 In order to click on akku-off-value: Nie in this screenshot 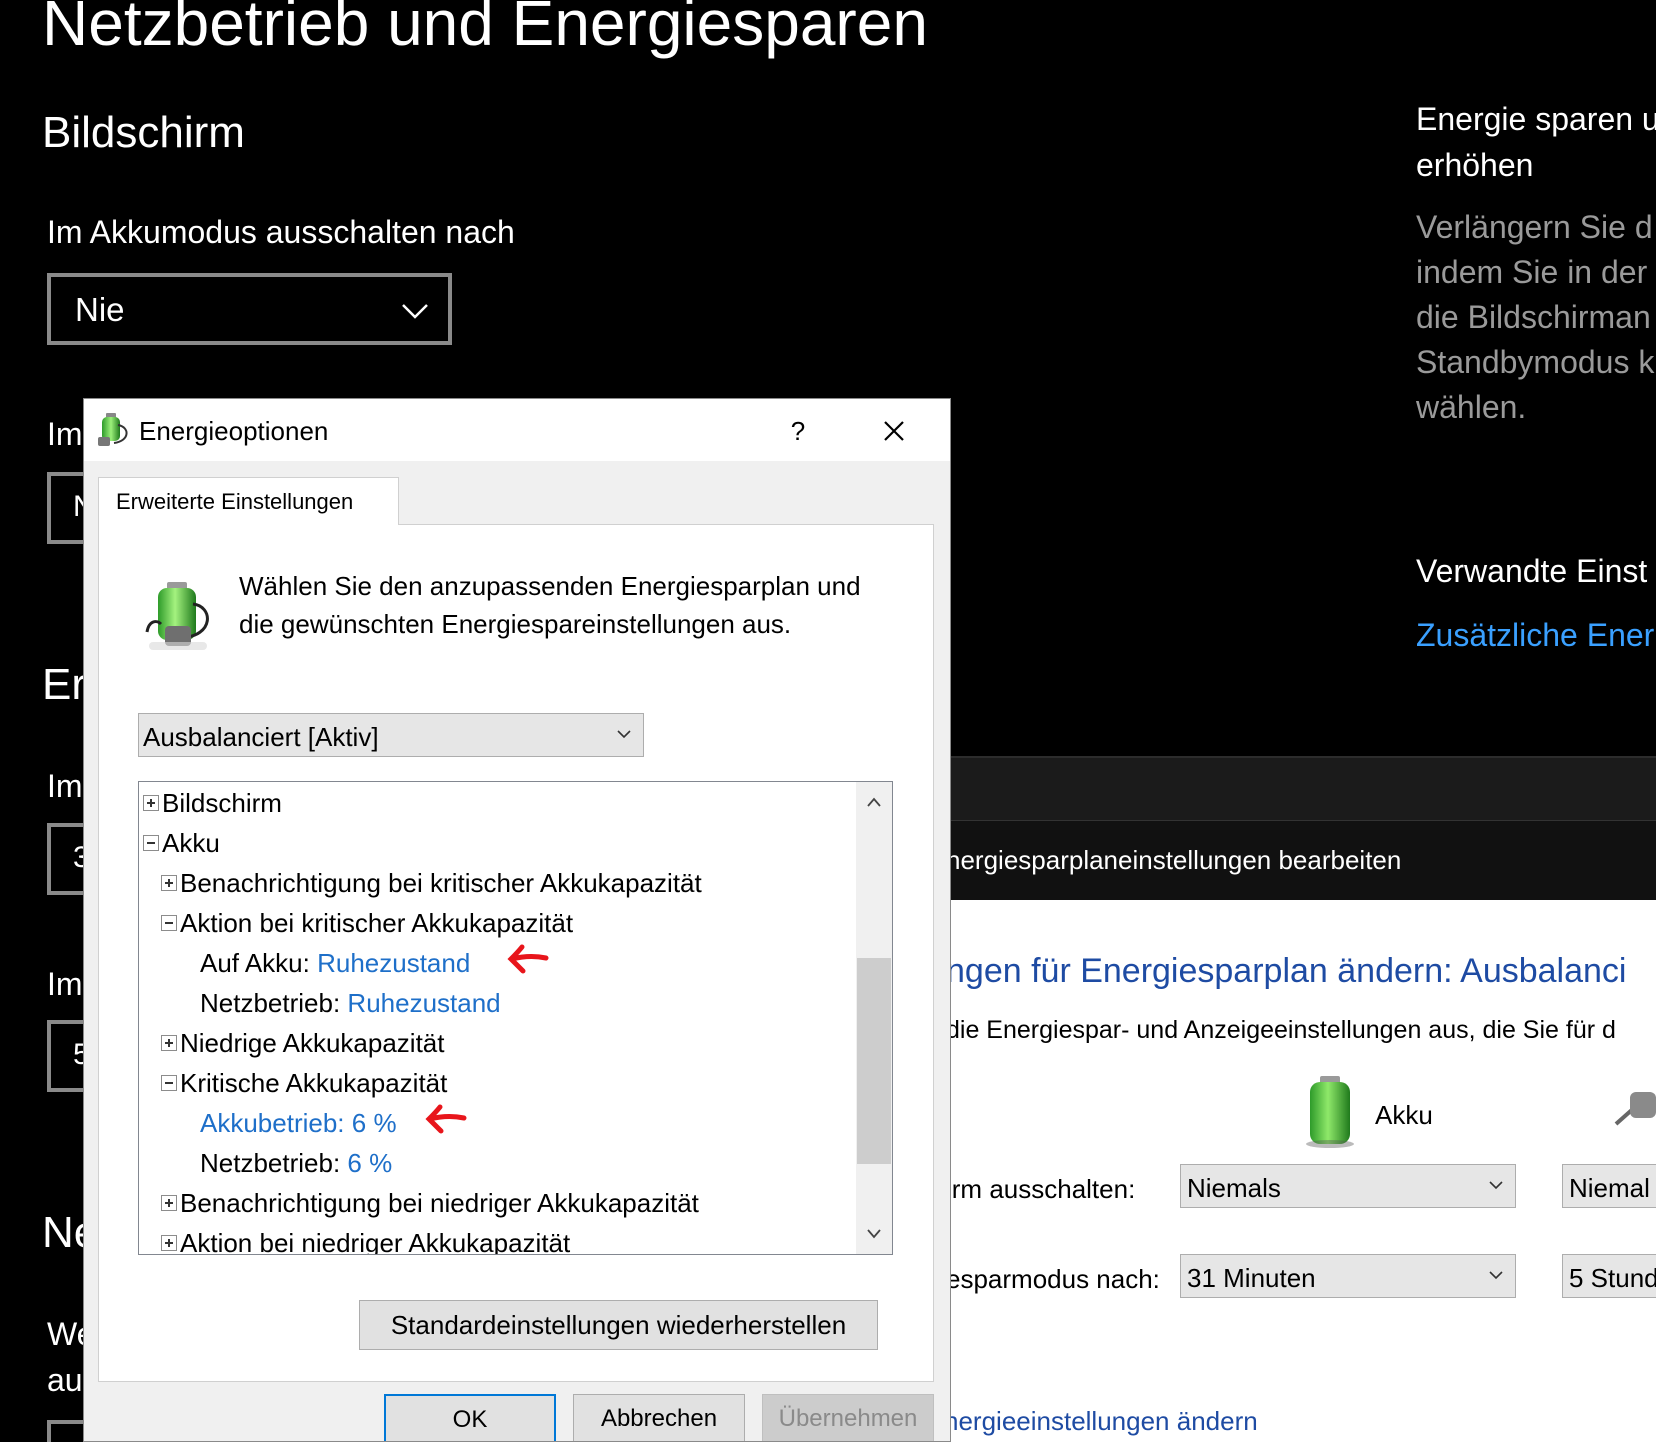, I will do `click(100, 309)`.